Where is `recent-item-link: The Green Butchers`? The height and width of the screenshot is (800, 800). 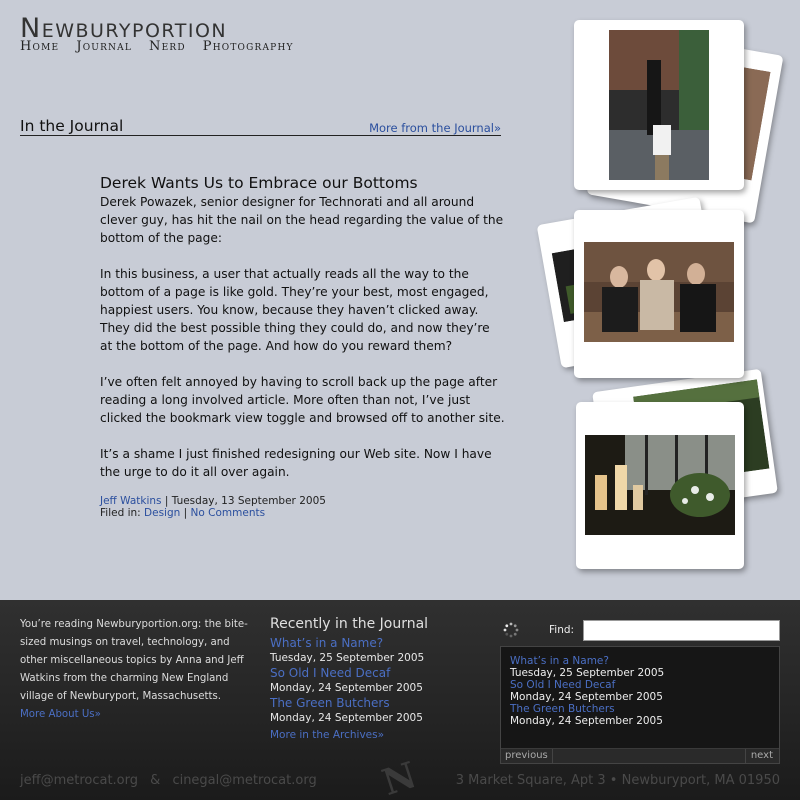
recent-item-link: The Green Butchers is located at coordinates (380, 703).